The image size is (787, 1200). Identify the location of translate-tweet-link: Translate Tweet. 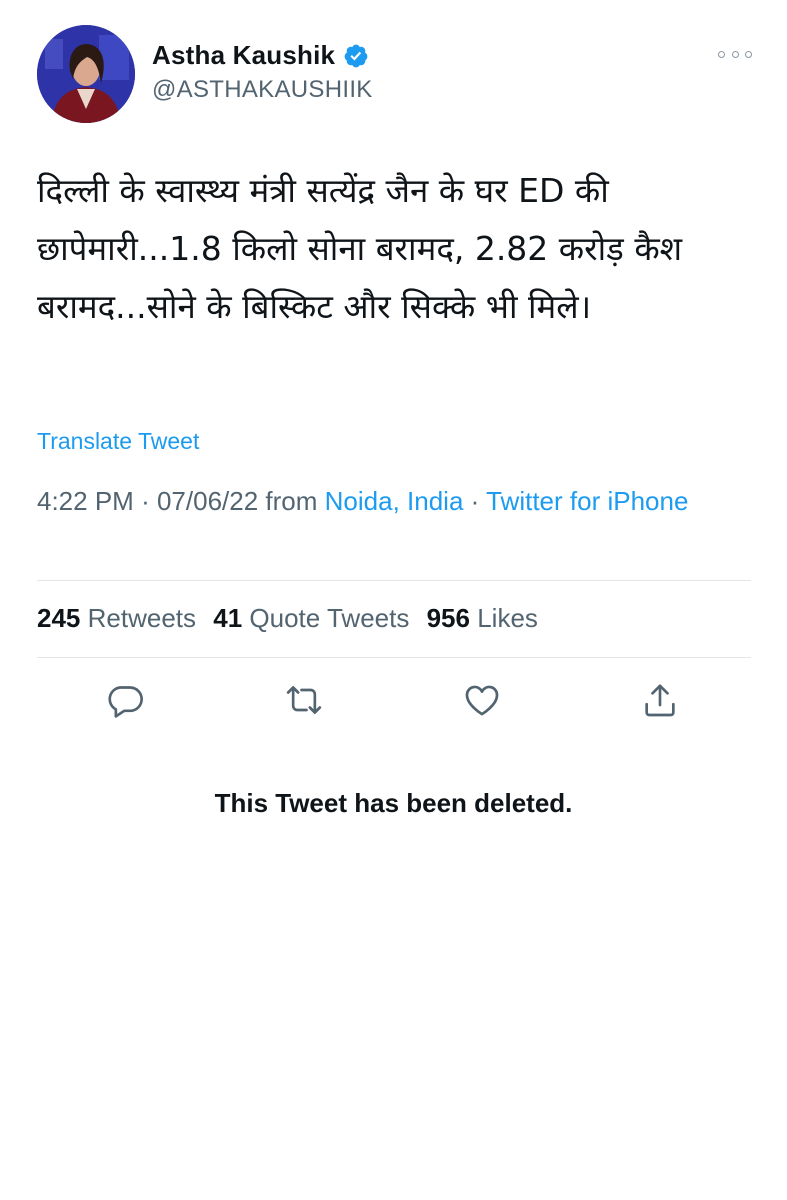
(118, 441).